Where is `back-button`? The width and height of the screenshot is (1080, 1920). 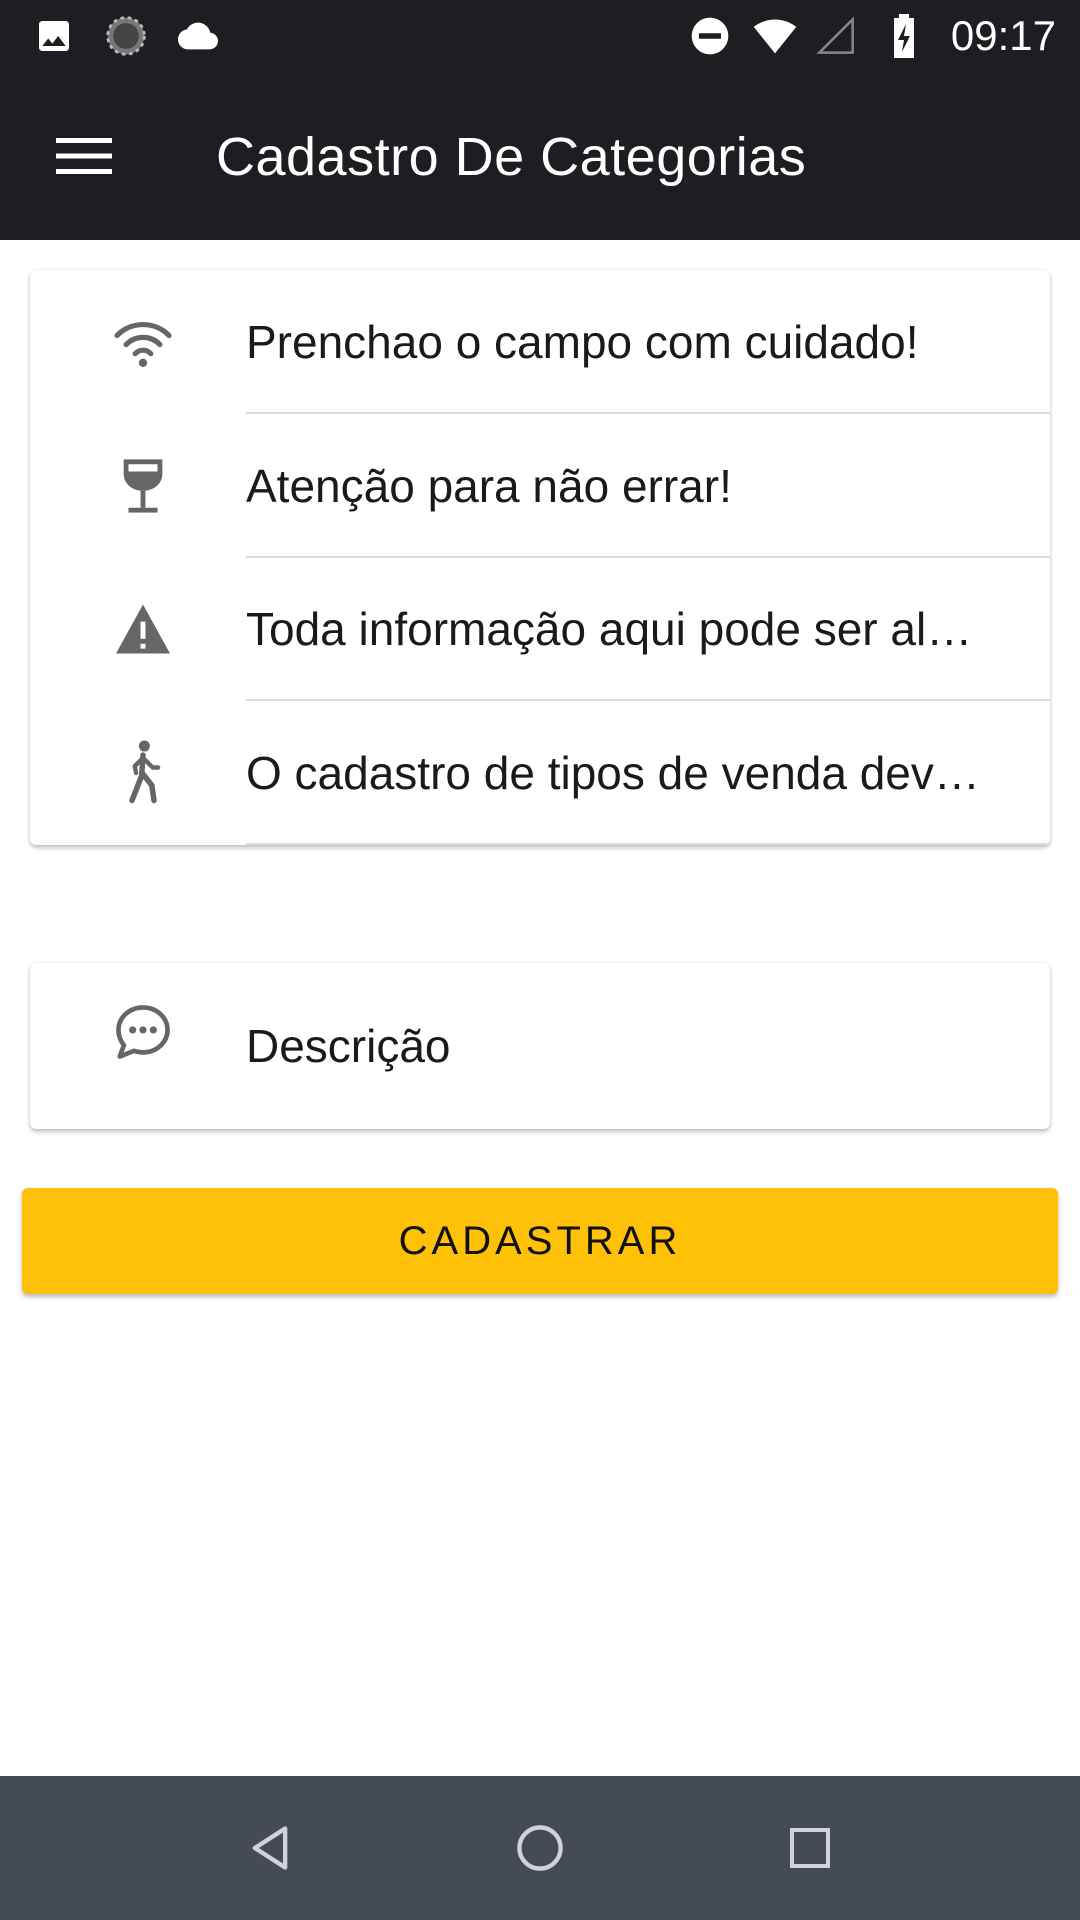 back-button is located at coordinates (270, 1848).